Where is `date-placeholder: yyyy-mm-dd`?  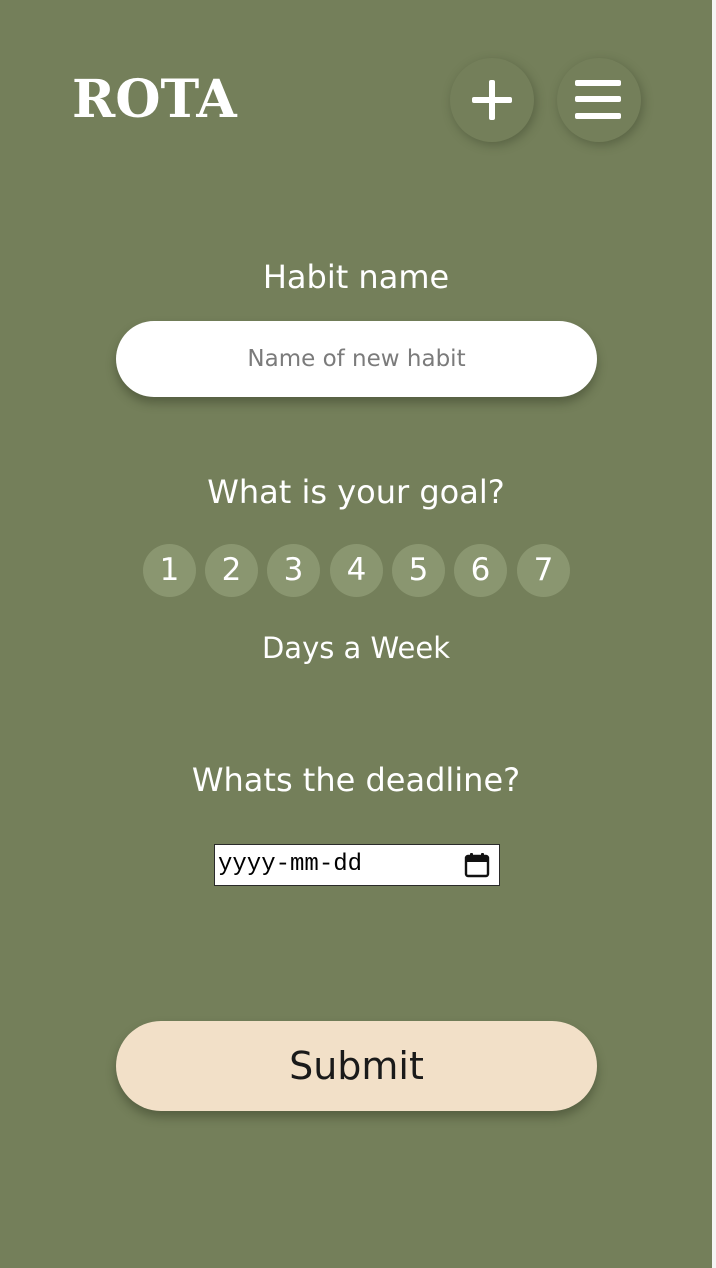
date-placeholder: yyyy-mm-dd is located at coordinates (290, 864).